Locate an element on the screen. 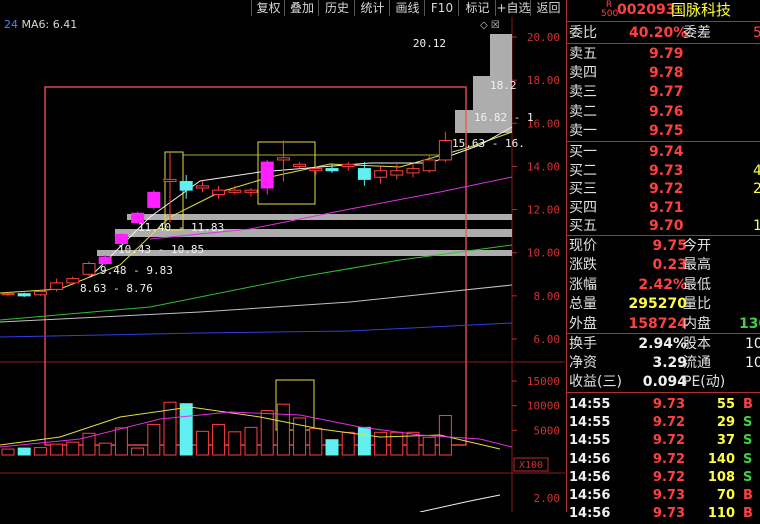 This screenshot has width=760, height=524. quote-label-2: 今开 is located at coordinates (697, 246).